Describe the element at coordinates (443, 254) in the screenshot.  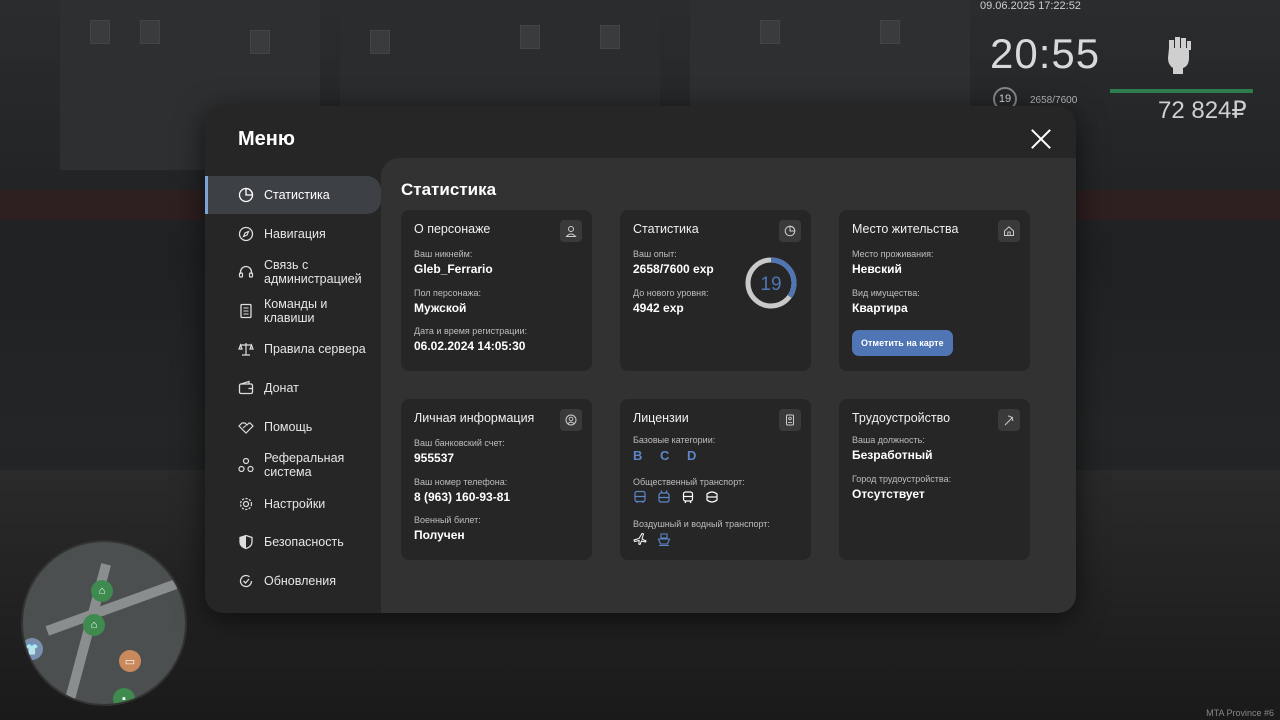
I see `nickname-label: Ваш никнейм:` at that location.